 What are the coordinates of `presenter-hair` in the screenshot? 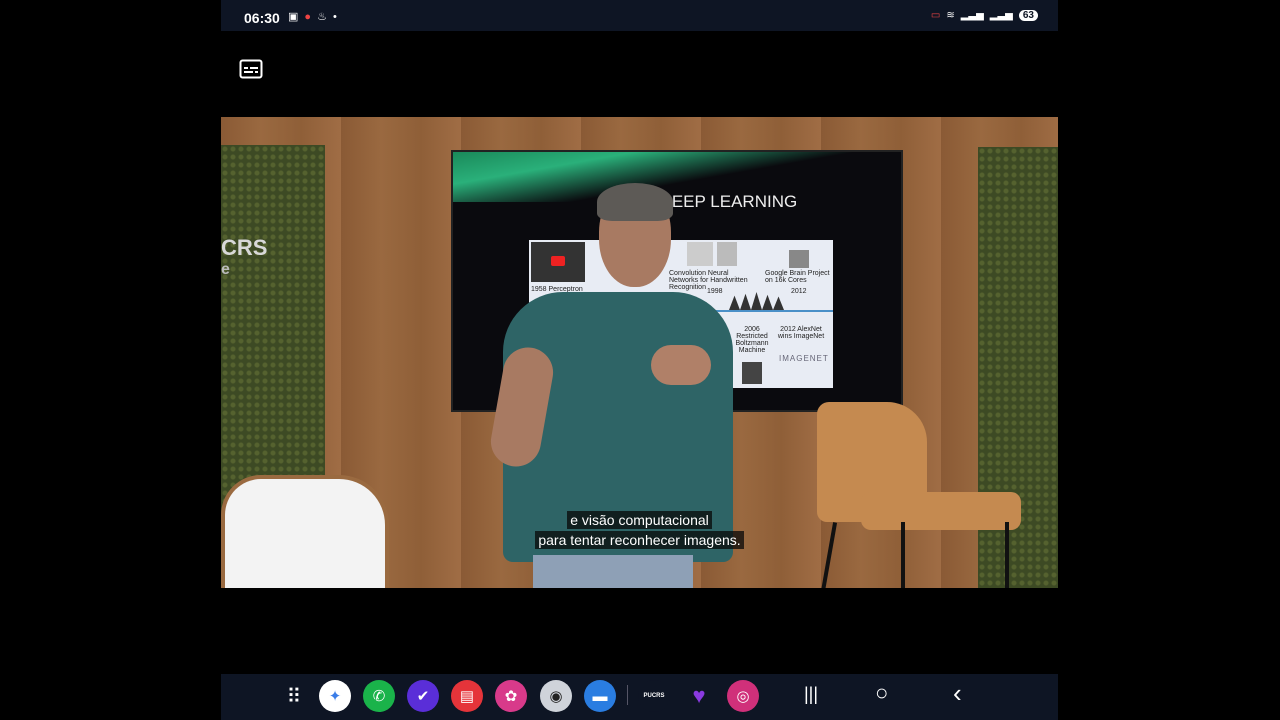 It's located at (635, 202).